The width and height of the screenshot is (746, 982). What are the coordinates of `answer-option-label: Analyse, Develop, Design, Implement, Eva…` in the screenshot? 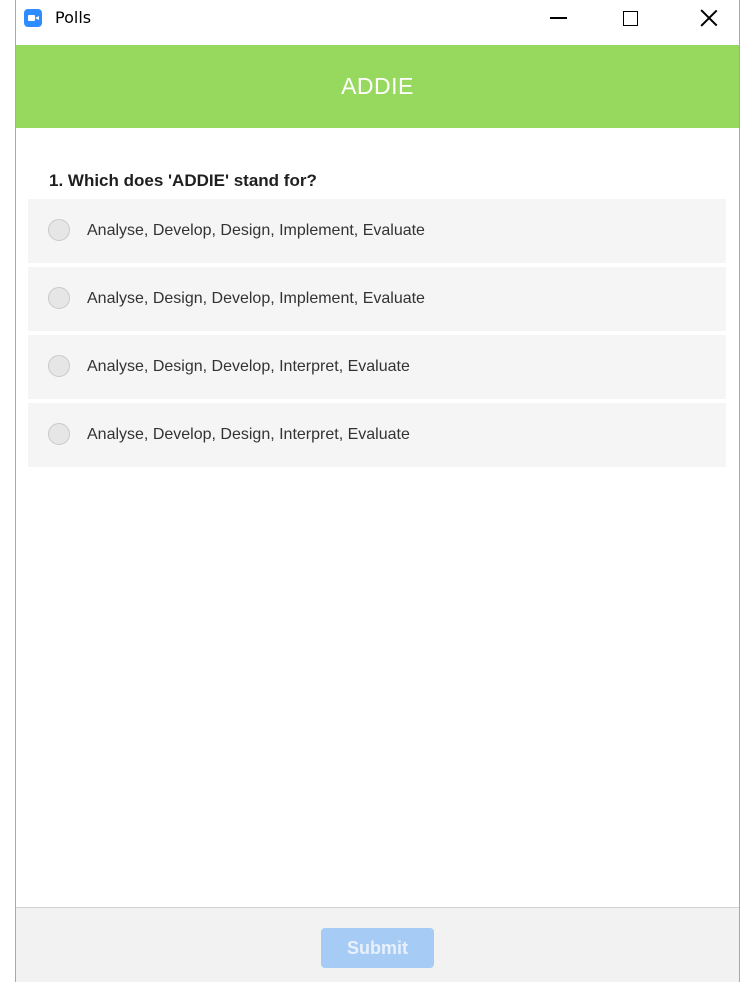 It's located at (256, 230).